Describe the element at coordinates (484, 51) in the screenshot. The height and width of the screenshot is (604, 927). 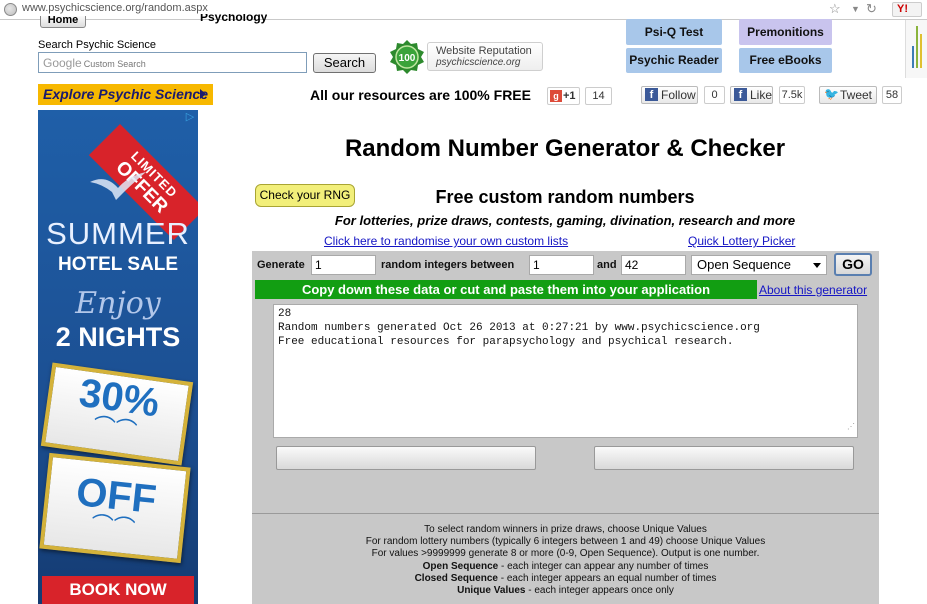
I see `rep-title: Website Reputation` at that location.